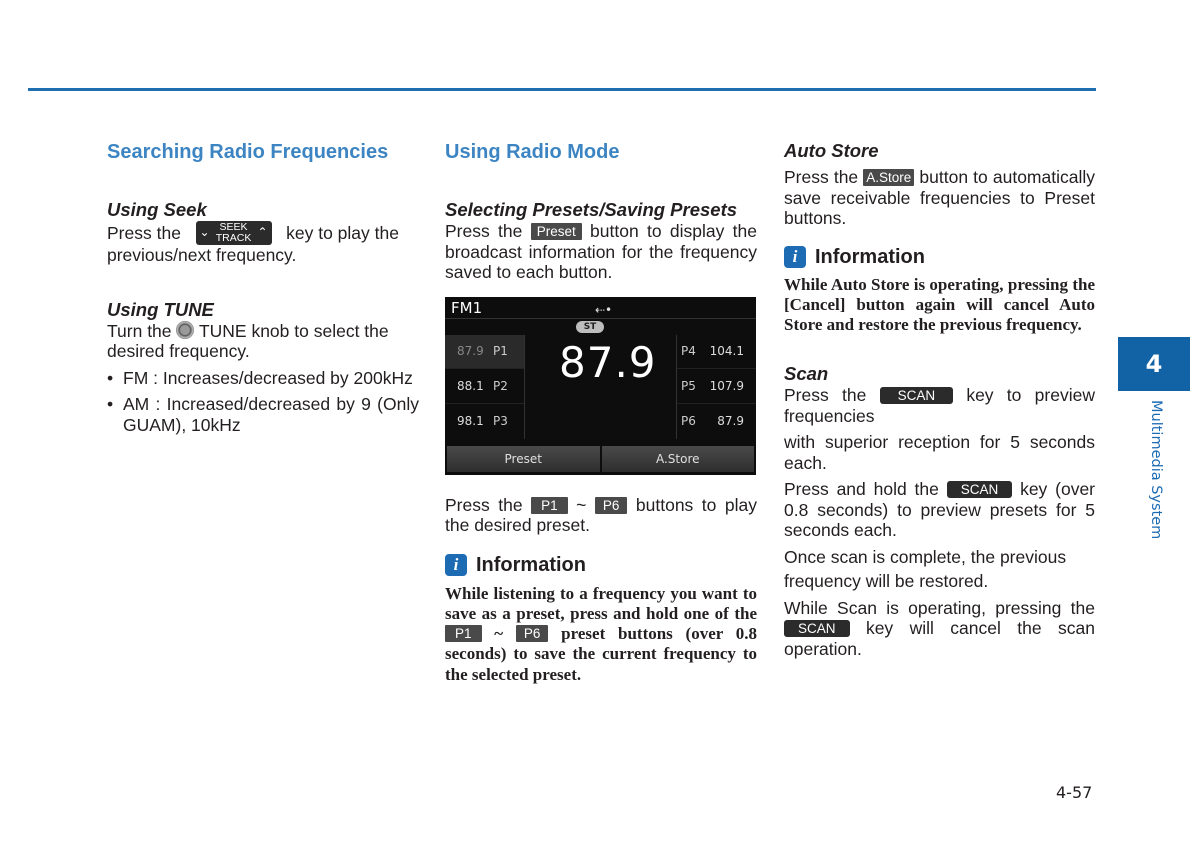  Describe the element at coordinates (157, 209) in the screenshot. I see `heading-using-seek: Using Seek` at that location.